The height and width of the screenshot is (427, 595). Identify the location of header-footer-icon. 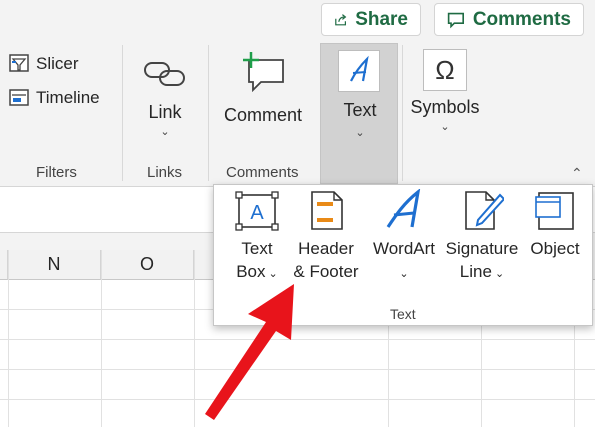
(327, 210).